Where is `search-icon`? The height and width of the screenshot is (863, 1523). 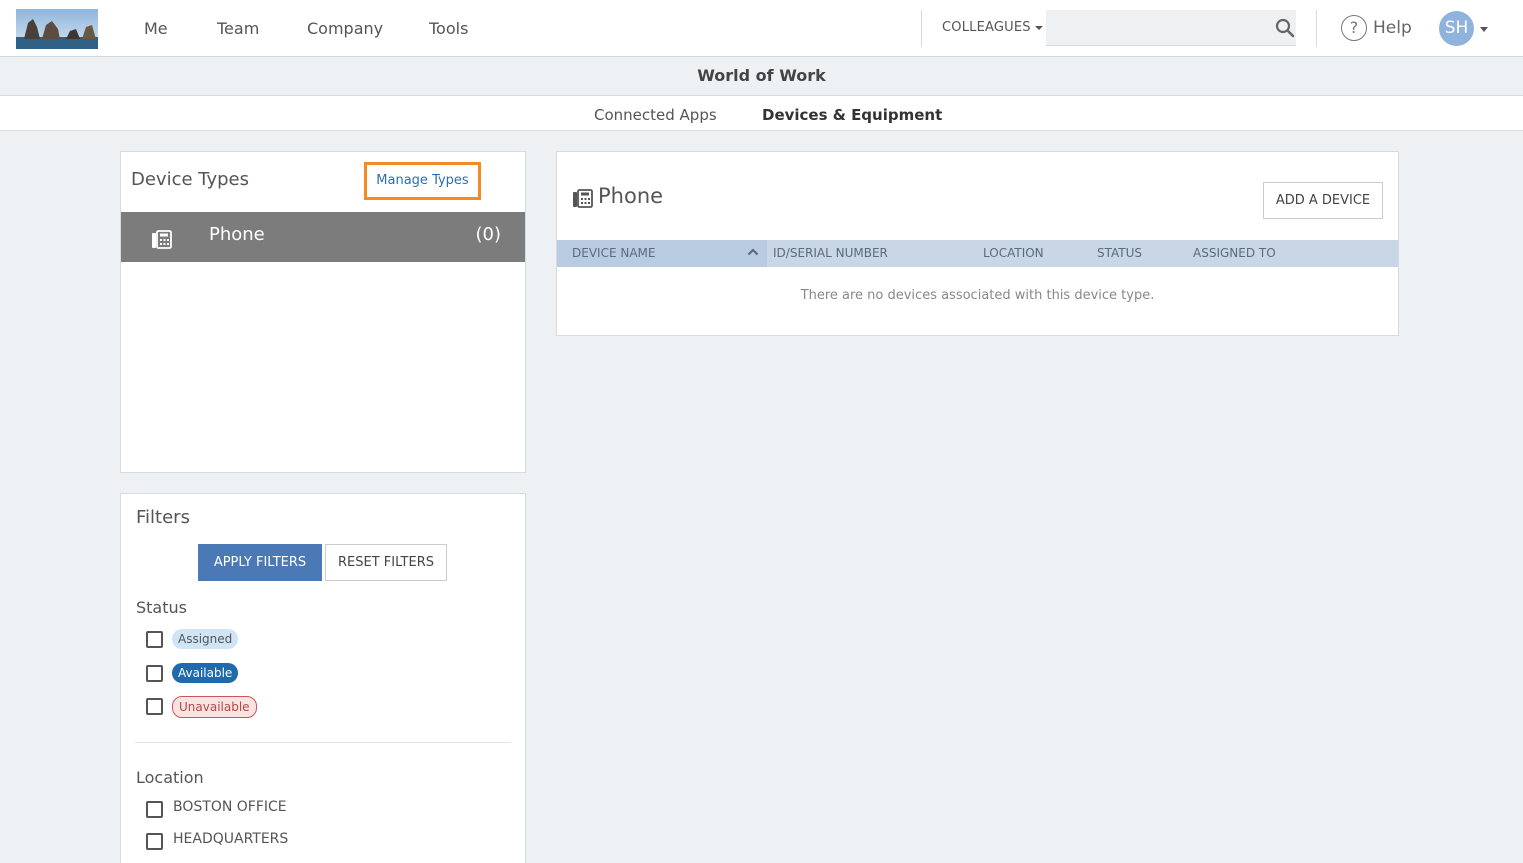
search-icon is located at coordinates (1285, 28).